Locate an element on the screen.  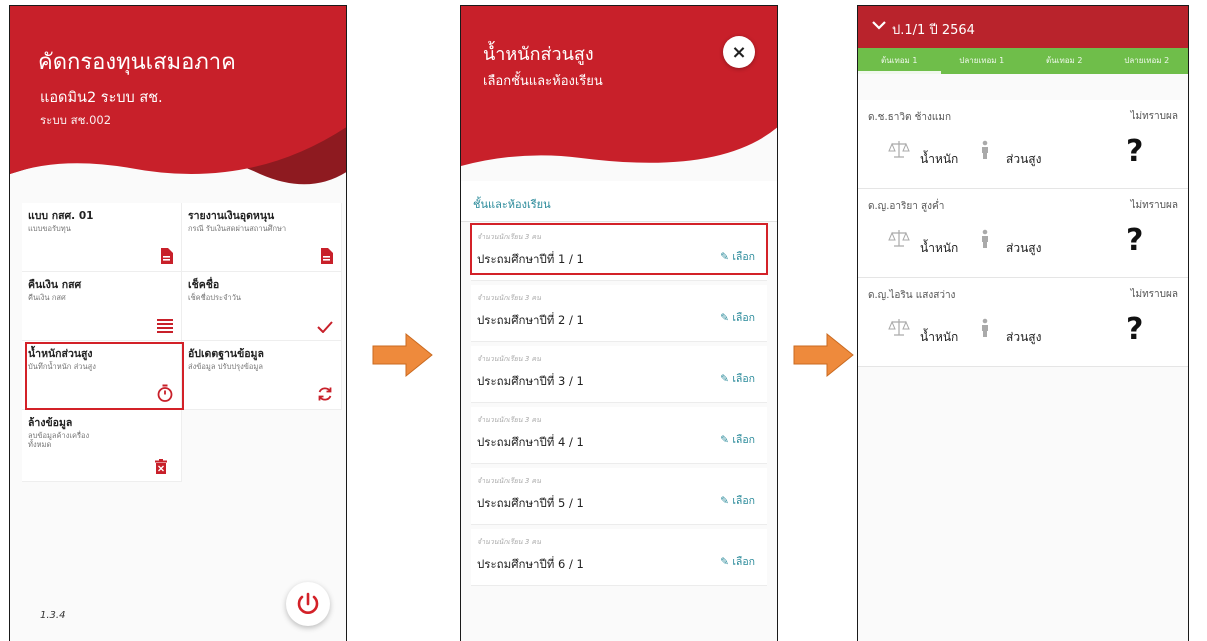
screen-subtitle: เลือกชั้นและห้องเรียน is located at coordinates (543, 81).